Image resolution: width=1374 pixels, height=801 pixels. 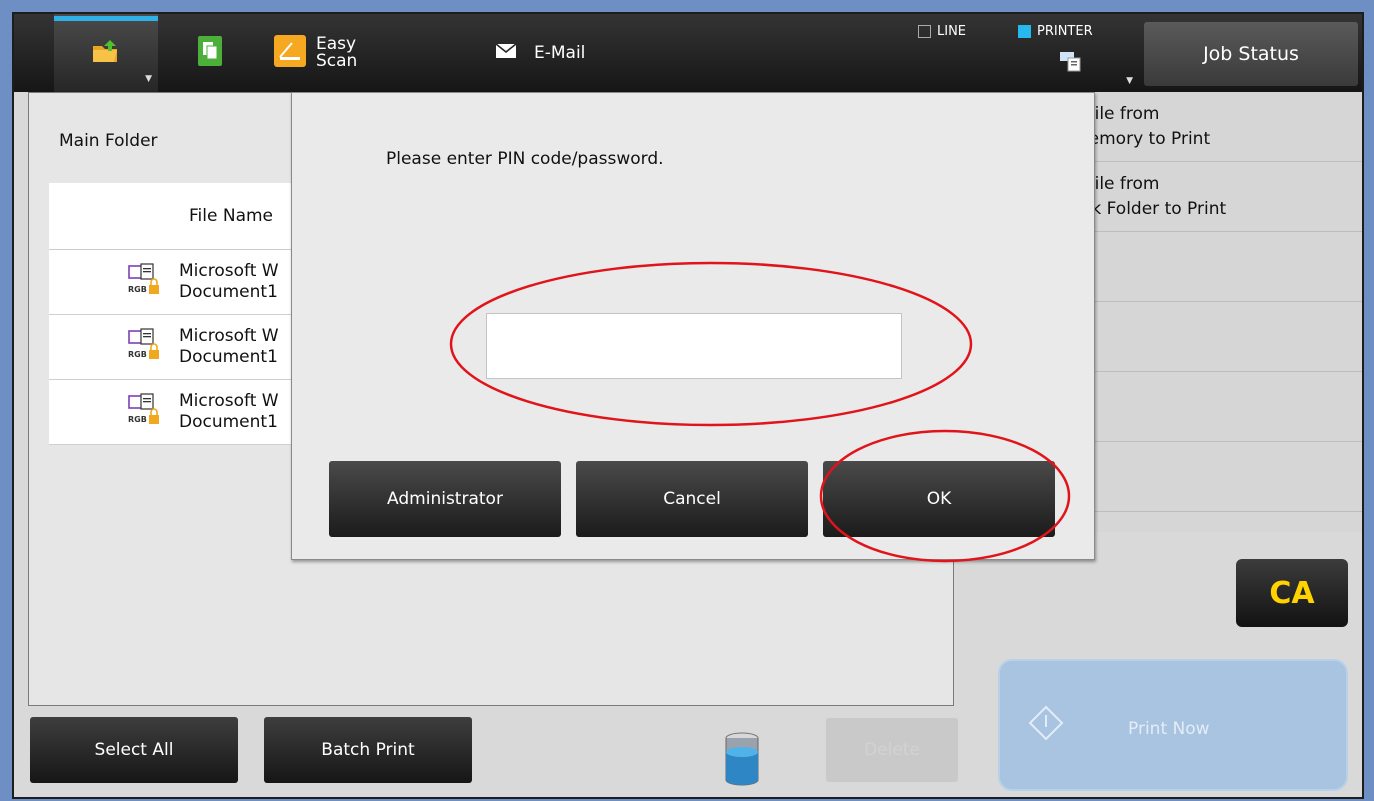 I want to click on easy-scan-icon, so click(x=290, y=53).